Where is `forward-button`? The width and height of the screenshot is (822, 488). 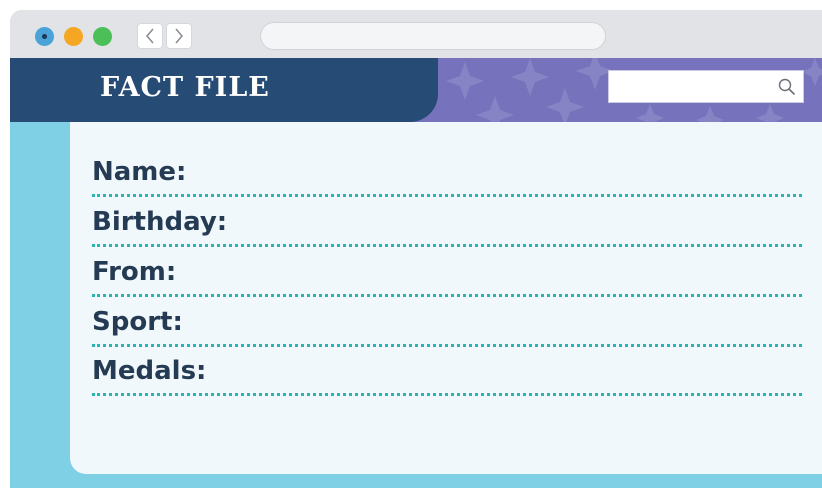 forward-button is located at coordinates (179, 36).